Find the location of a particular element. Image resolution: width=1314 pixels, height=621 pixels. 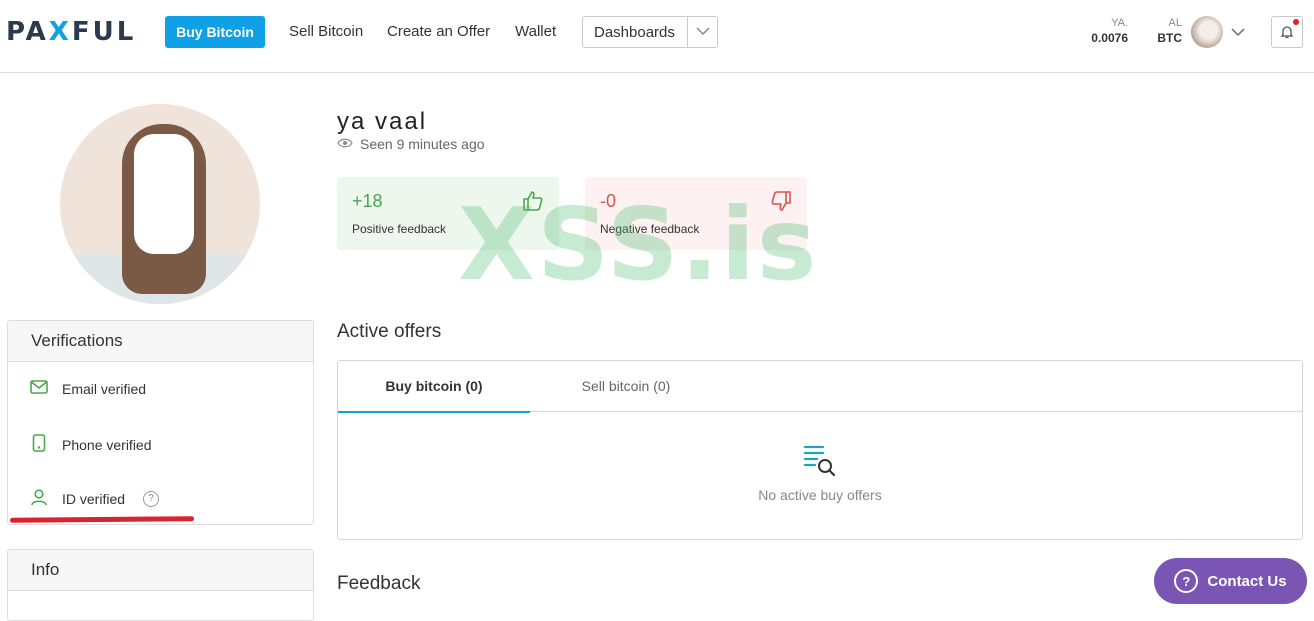

info-title: Info is located at coordinates (160, 570).